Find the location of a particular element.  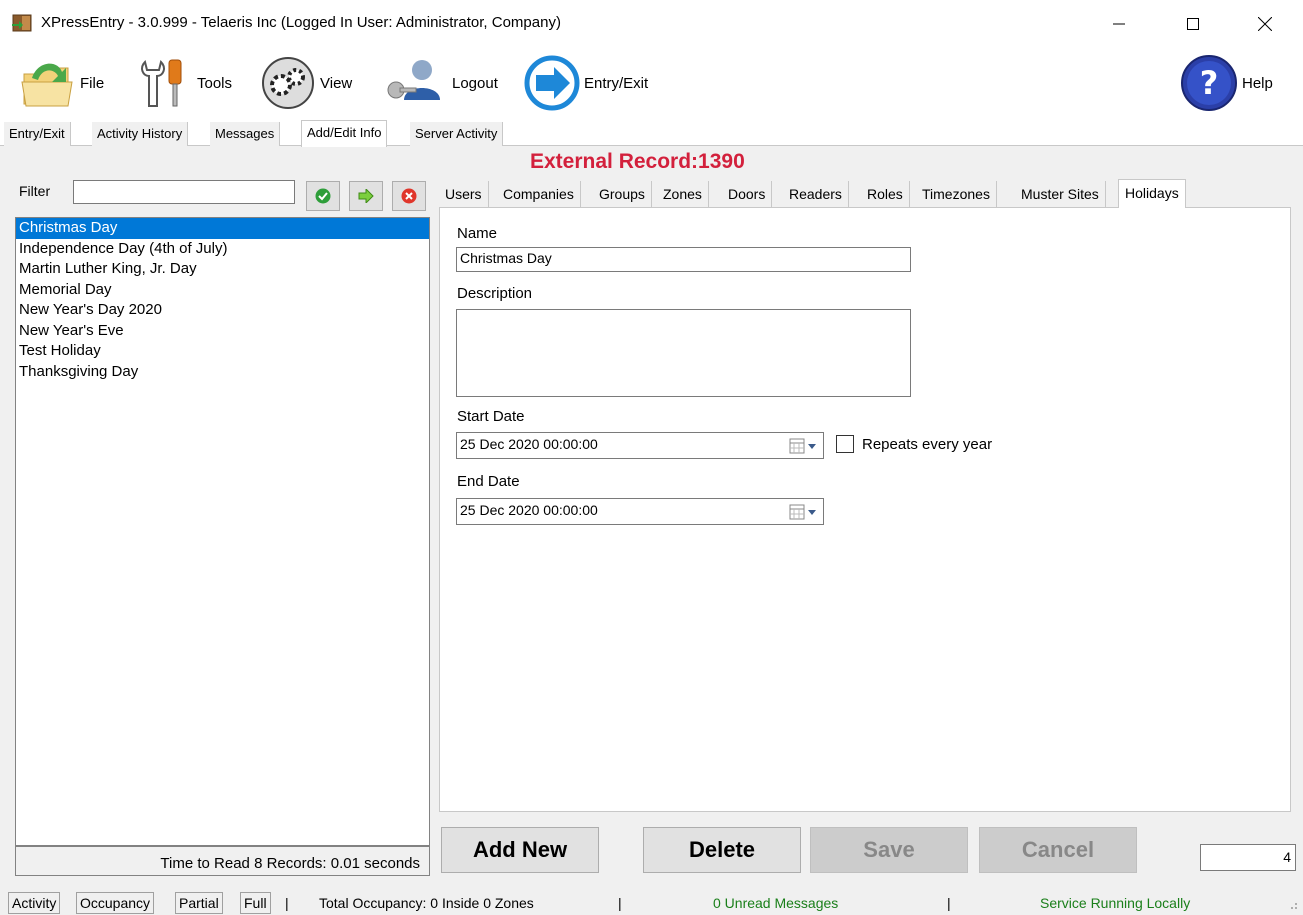

unread-messages-text: 0 Unread Messages is located at coordinates (776, 903).